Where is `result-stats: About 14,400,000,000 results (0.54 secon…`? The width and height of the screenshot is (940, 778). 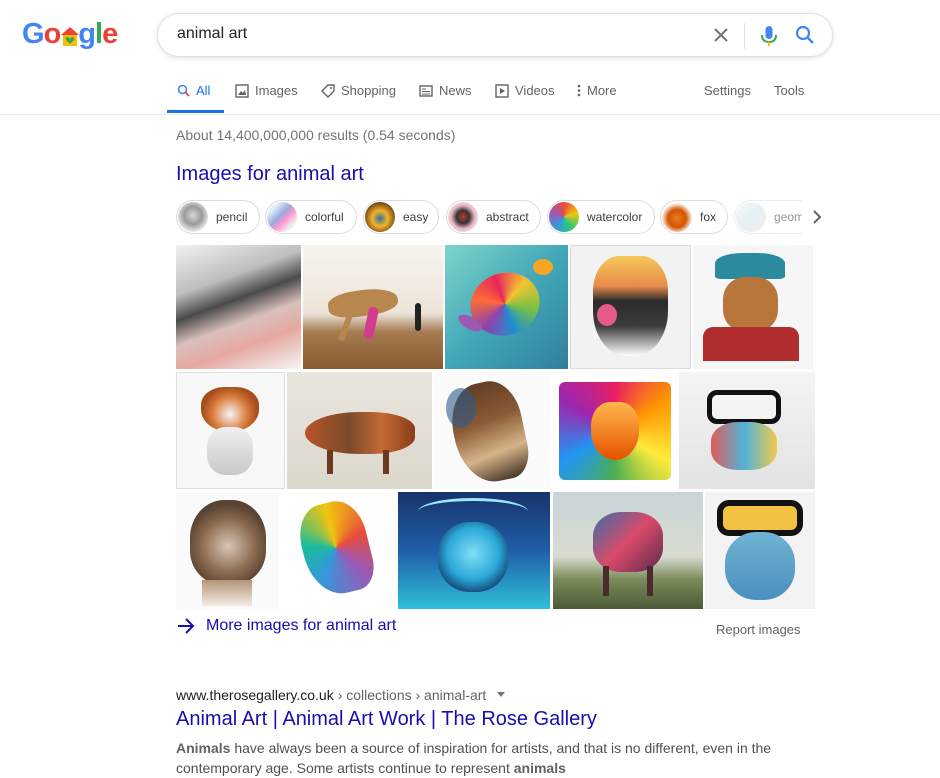 result-stats: About 14,400,000,000 results (0.54 secon… is located at coordinates (315, 135).